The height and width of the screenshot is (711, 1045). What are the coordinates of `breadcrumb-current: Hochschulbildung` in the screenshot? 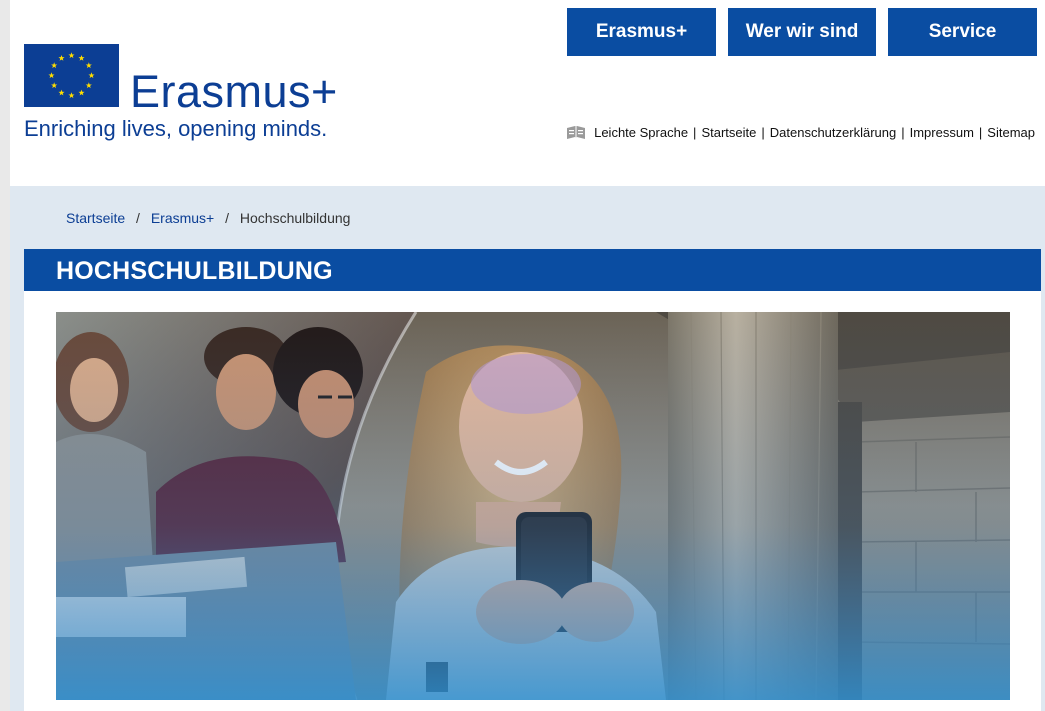 It's located at (295, 218).